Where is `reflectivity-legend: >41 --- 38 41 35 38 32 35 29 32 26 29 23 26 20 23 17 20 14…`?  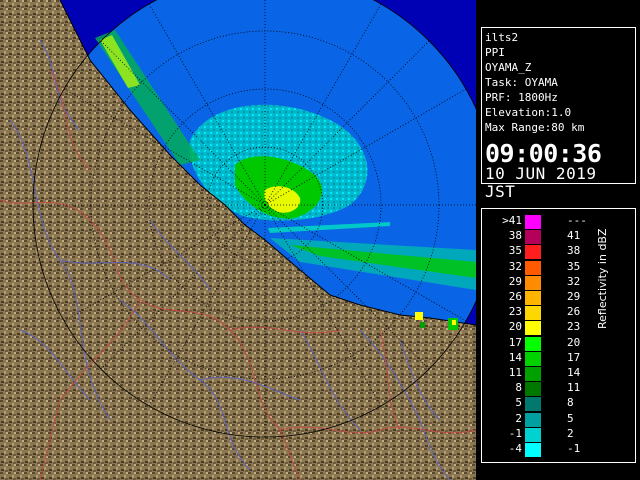 reflectivity-legend: >41 --- 38 41 35 38 32 35 29 32 26 29 23 26 20 23 17 20 14… is located at coordinates (558, 335).